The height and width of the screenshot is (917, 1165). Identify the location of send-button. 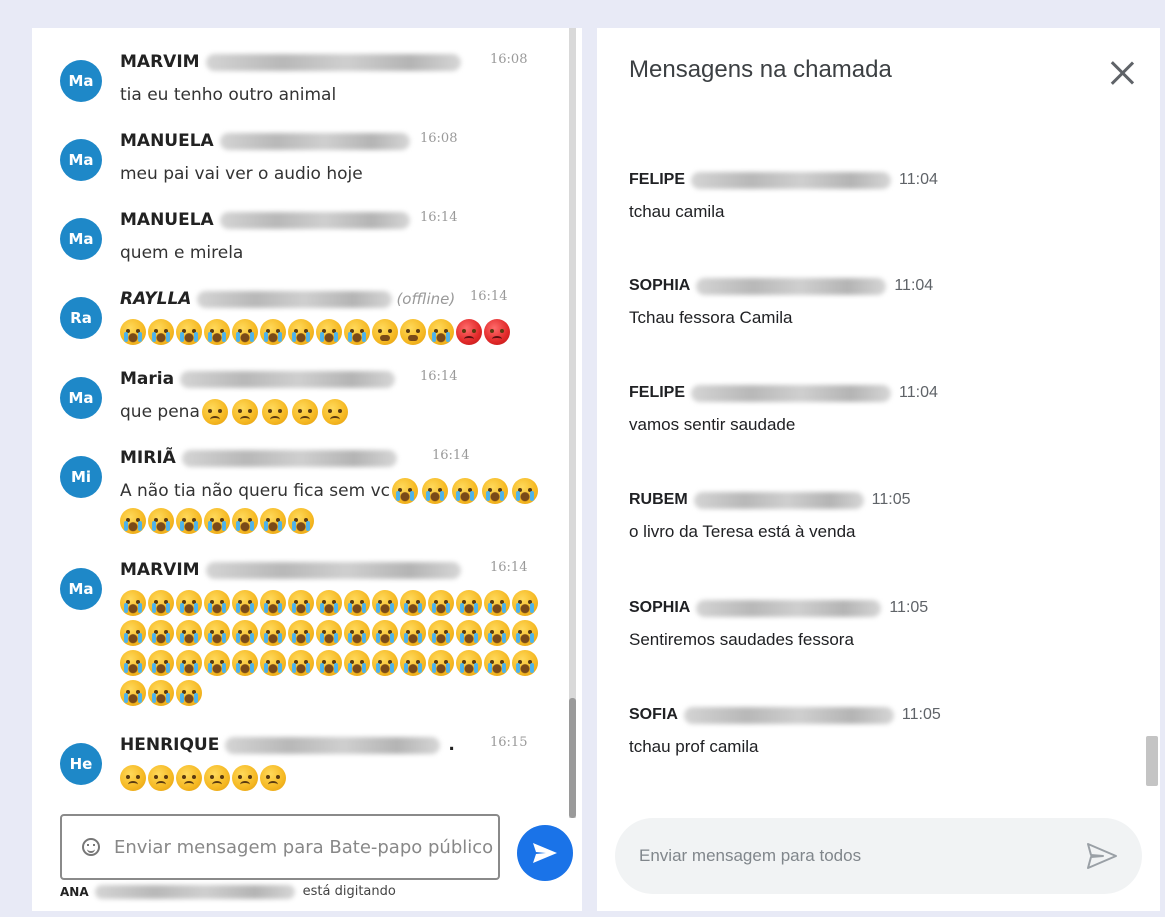
(545, 853).